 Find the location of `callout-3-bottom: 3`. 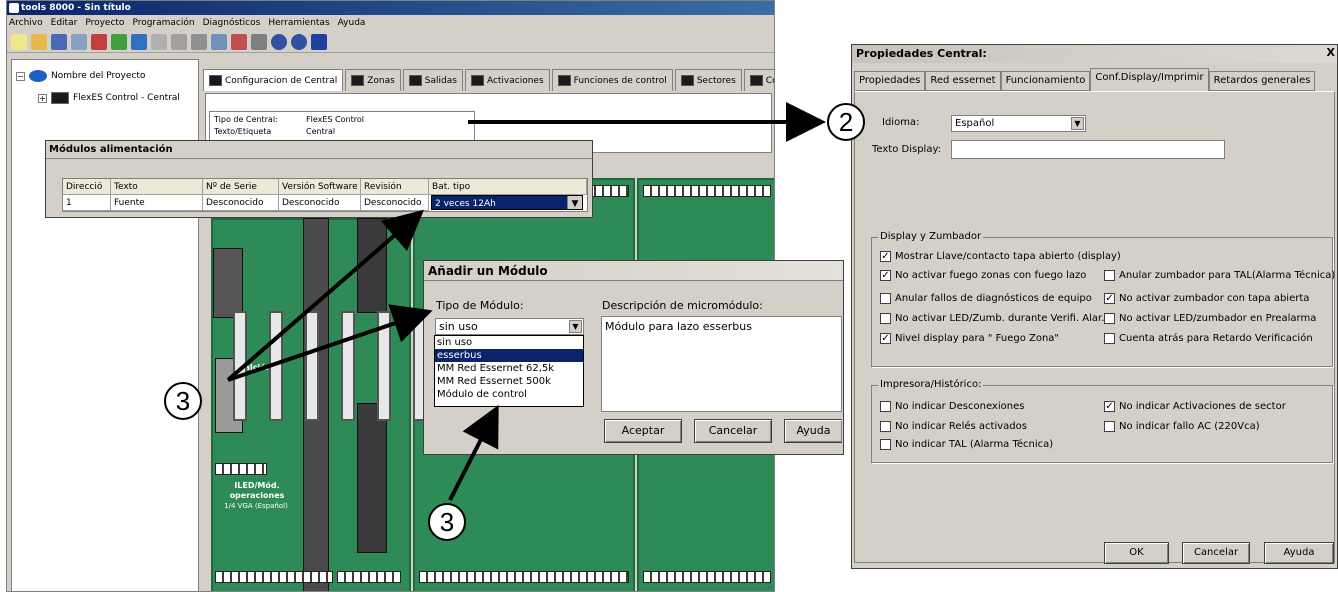

callout-3-bottom: 3 is located at coordinates (447, 522).